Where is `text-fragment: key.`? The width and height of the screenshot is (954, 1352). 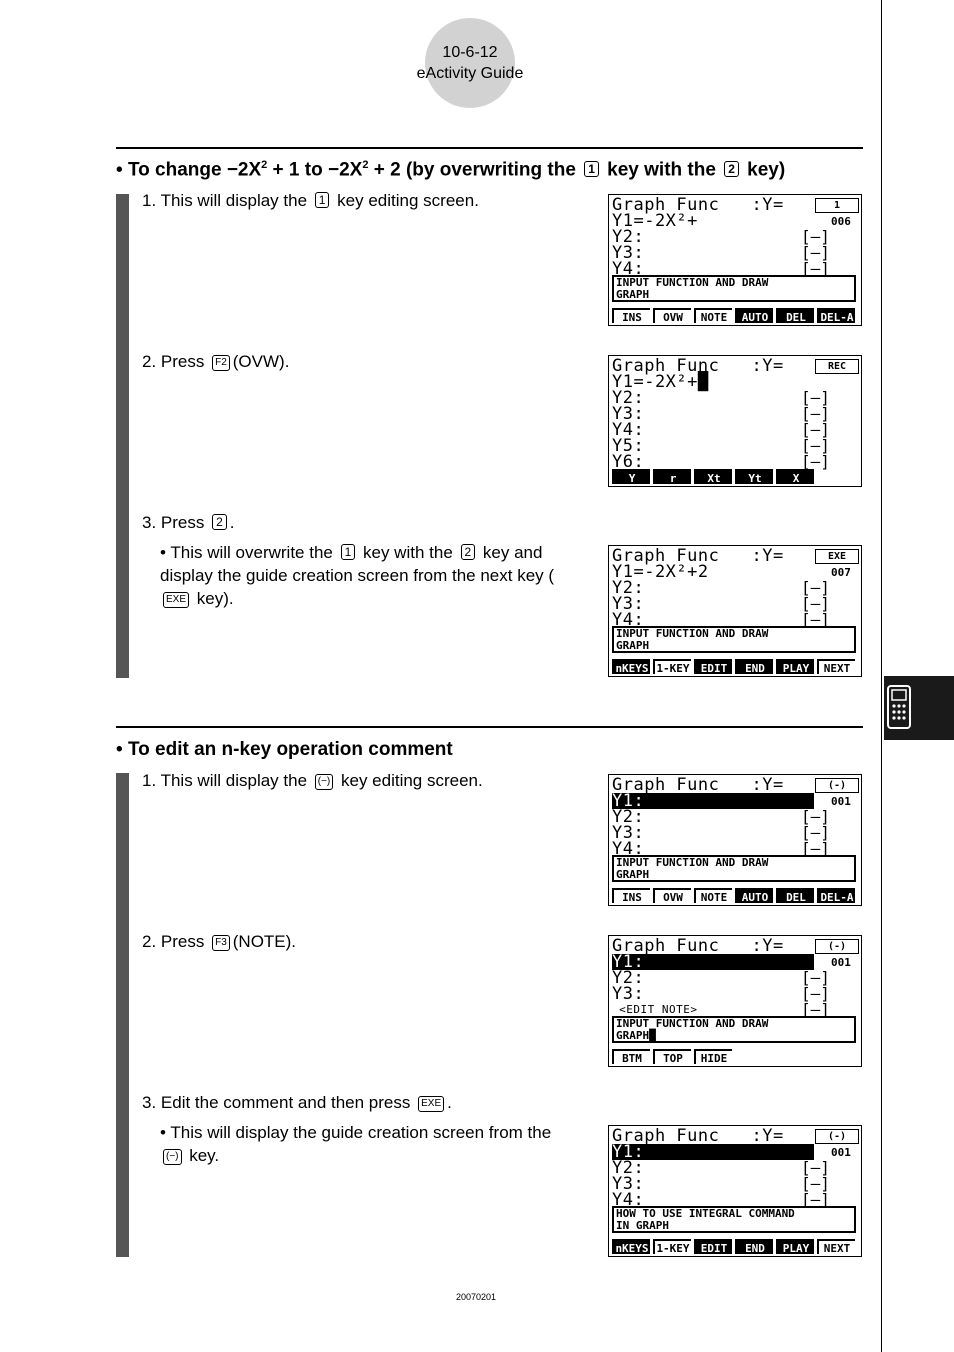 text-fragment: key. is located at coordinates (202, 1155).